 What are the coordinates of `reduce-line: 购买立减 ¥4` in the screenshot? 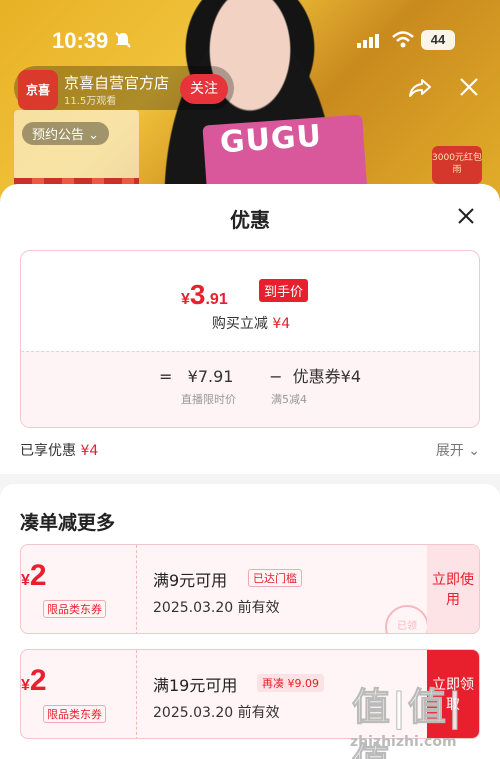 It's located at (250, 323).